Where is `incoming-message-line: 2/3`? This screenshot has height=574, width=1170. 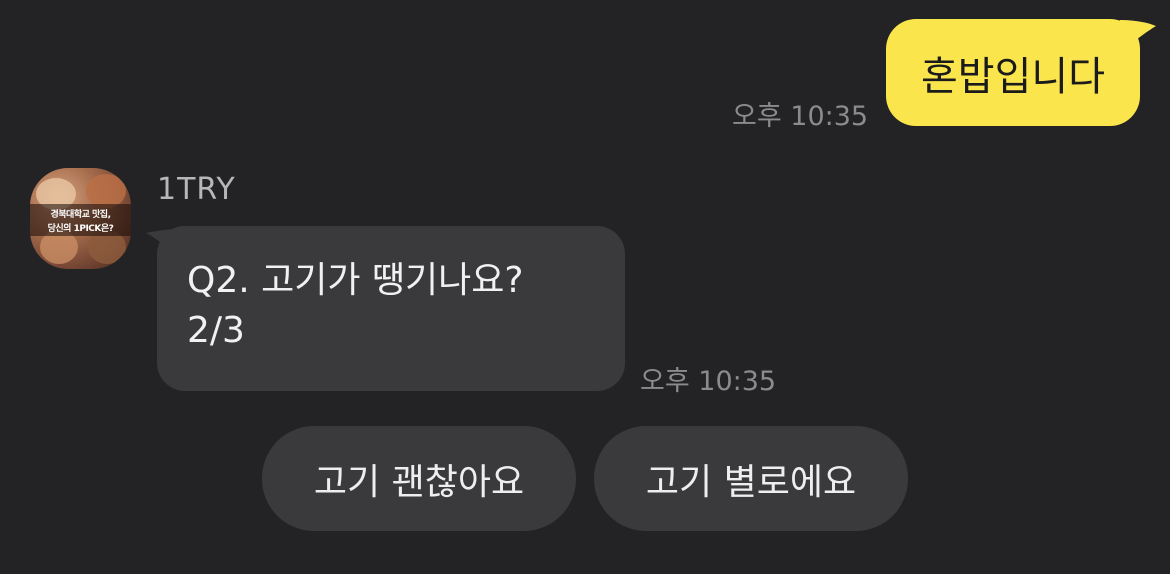
incoming-message-line: 2/3 is located at coordinates (216, 330).